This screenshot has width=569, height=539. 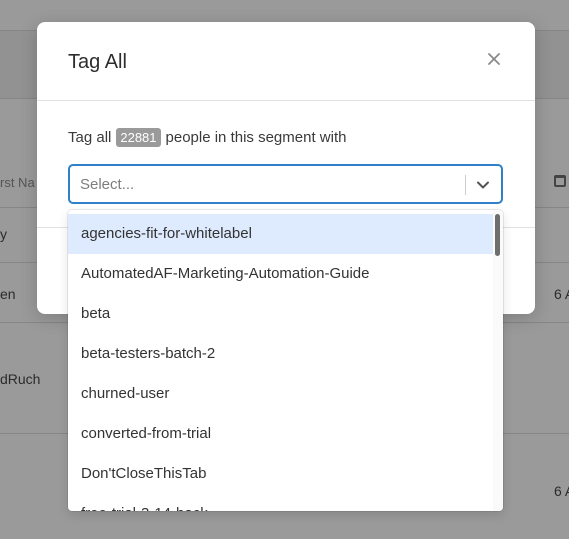 I want to click on menu-option: Don'tCloseThisTab, so click(x=280, y=474).